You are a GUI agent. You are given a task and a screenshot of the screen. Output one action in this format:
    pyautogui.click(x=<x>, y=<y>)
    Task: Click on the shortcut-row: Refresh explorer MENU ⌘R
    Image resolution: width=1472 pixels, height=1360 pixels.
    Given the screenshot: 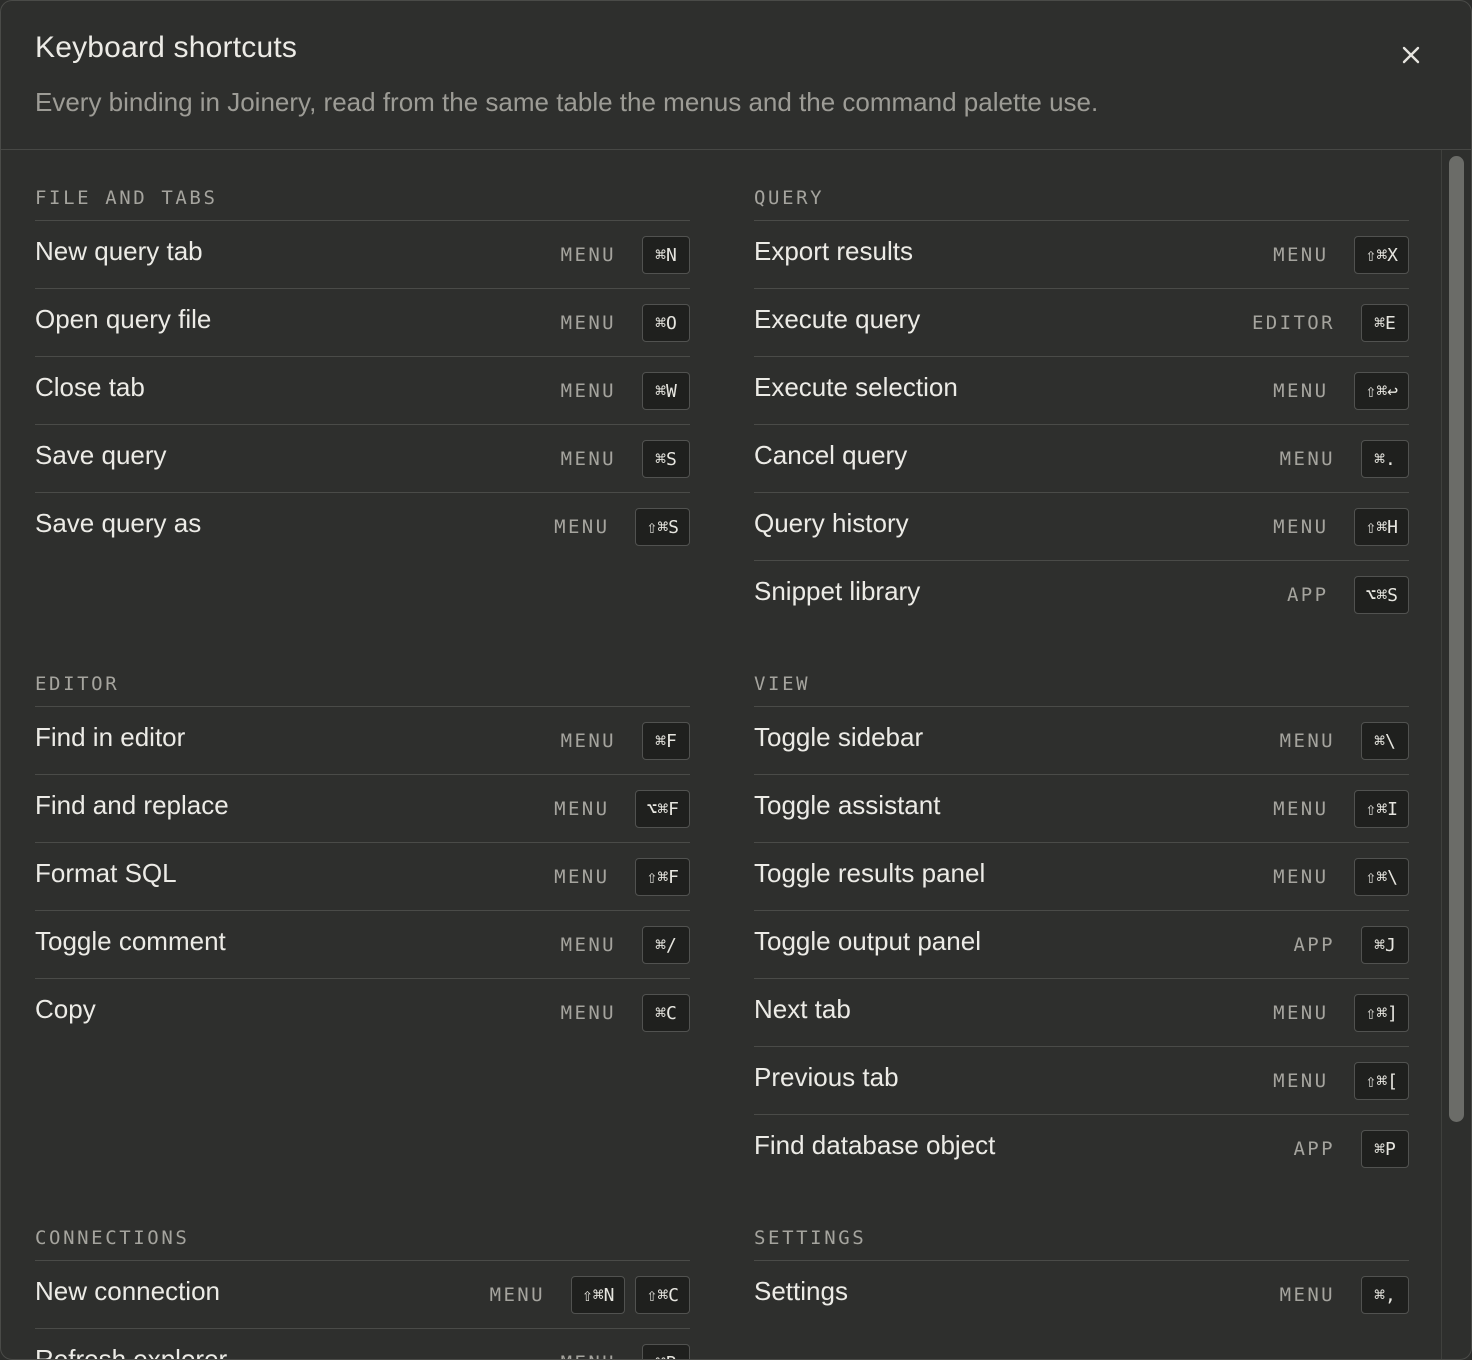 What is the action you would take?
    pyautogui.click(x=362, y=1344)
    